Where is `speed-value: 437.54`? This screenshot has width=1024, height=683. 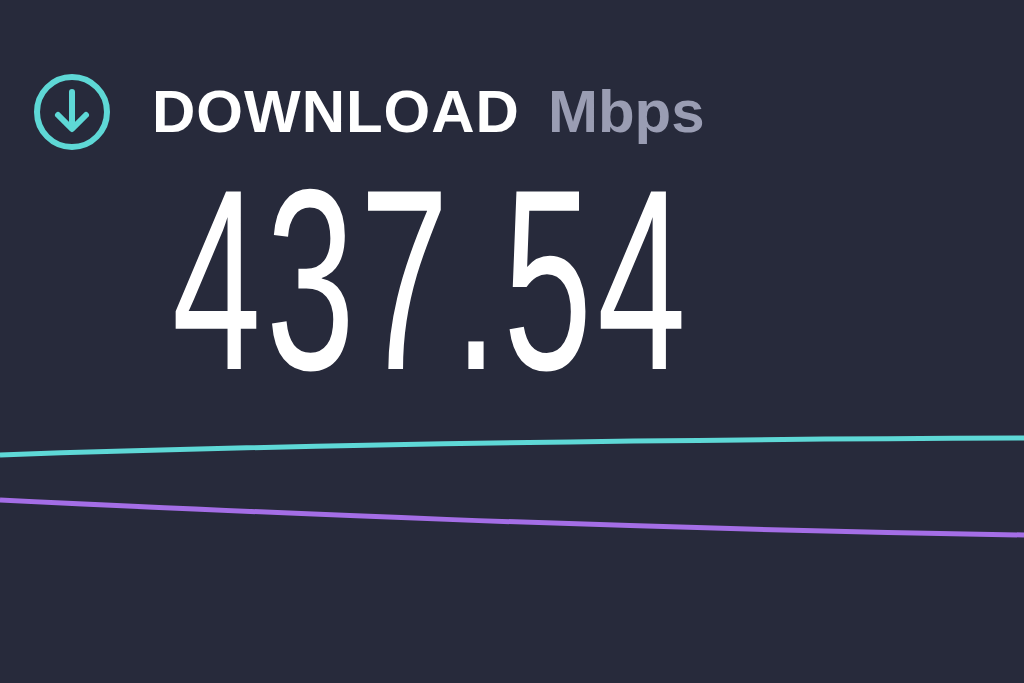 speed-value: 437.54 is located at coordinates (431, 280).